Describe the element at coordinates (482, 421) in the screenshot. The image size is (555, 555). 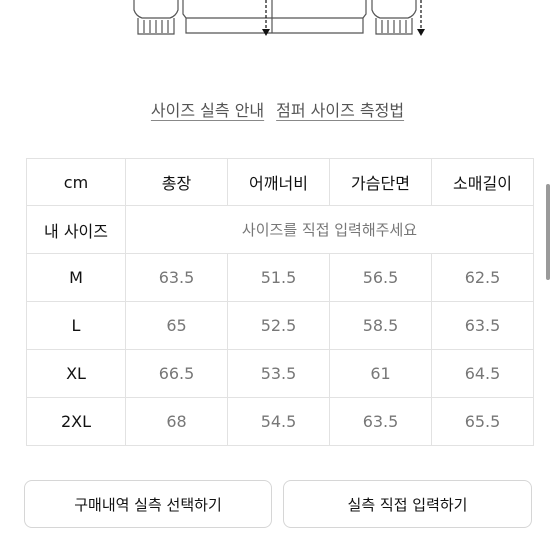
I see `table-cell: 65.5` at that location.